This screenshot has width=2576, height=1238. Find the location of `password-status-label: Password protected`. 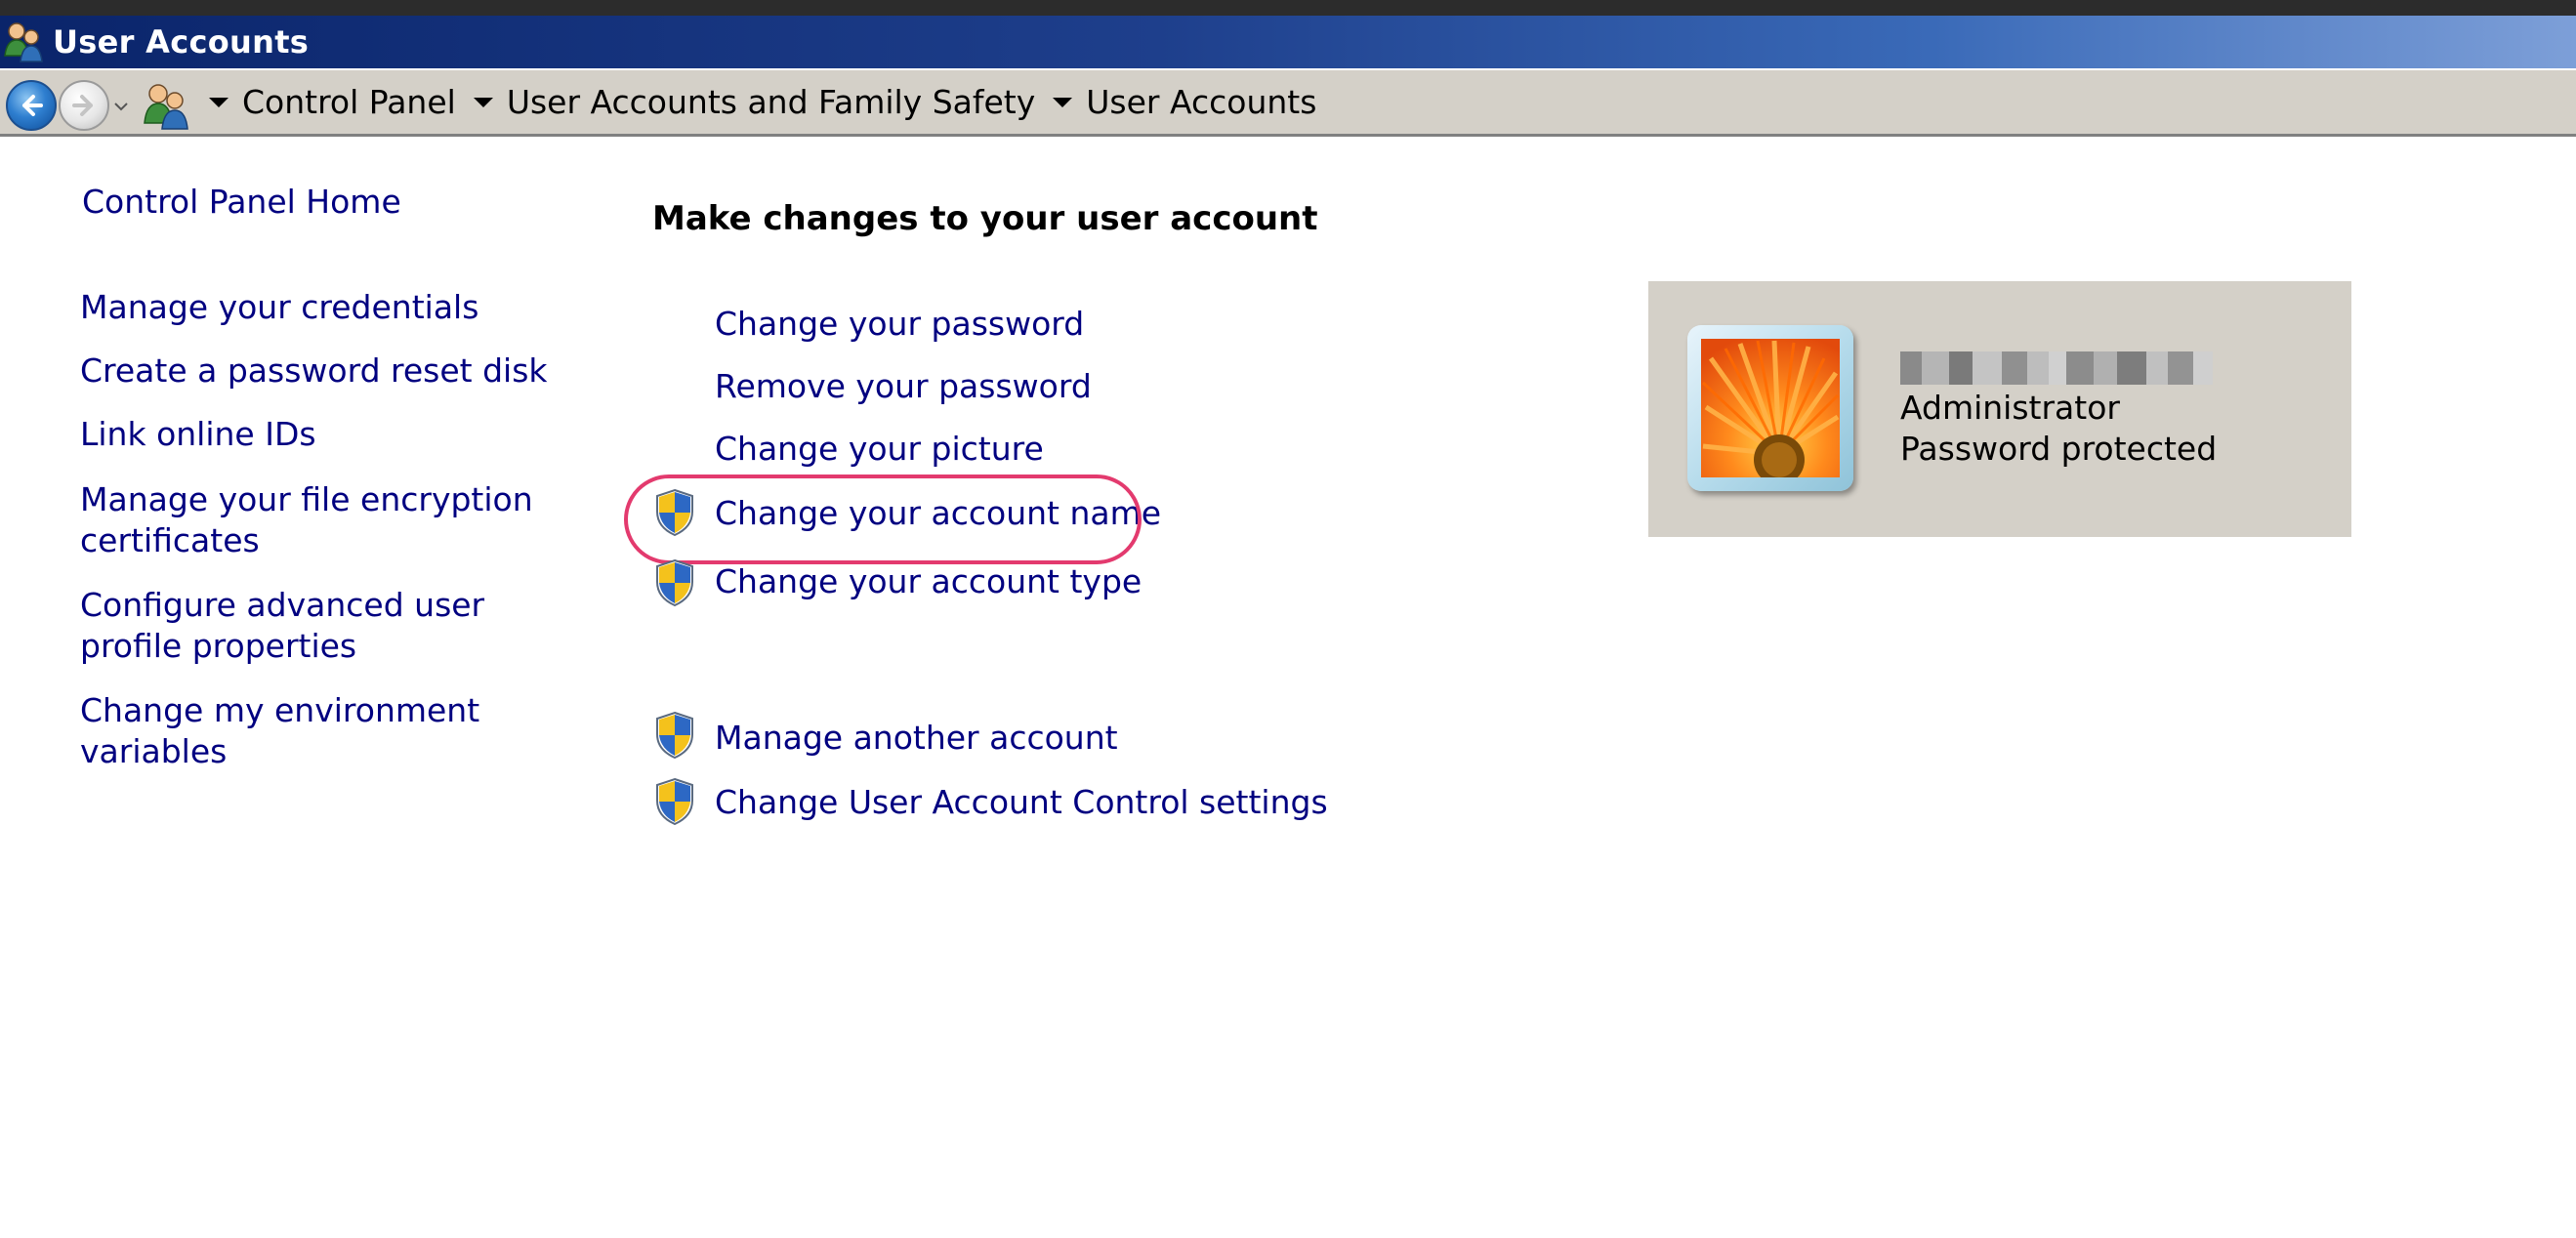

password-status-label: Password protected is located at coordinates (2059, 449).